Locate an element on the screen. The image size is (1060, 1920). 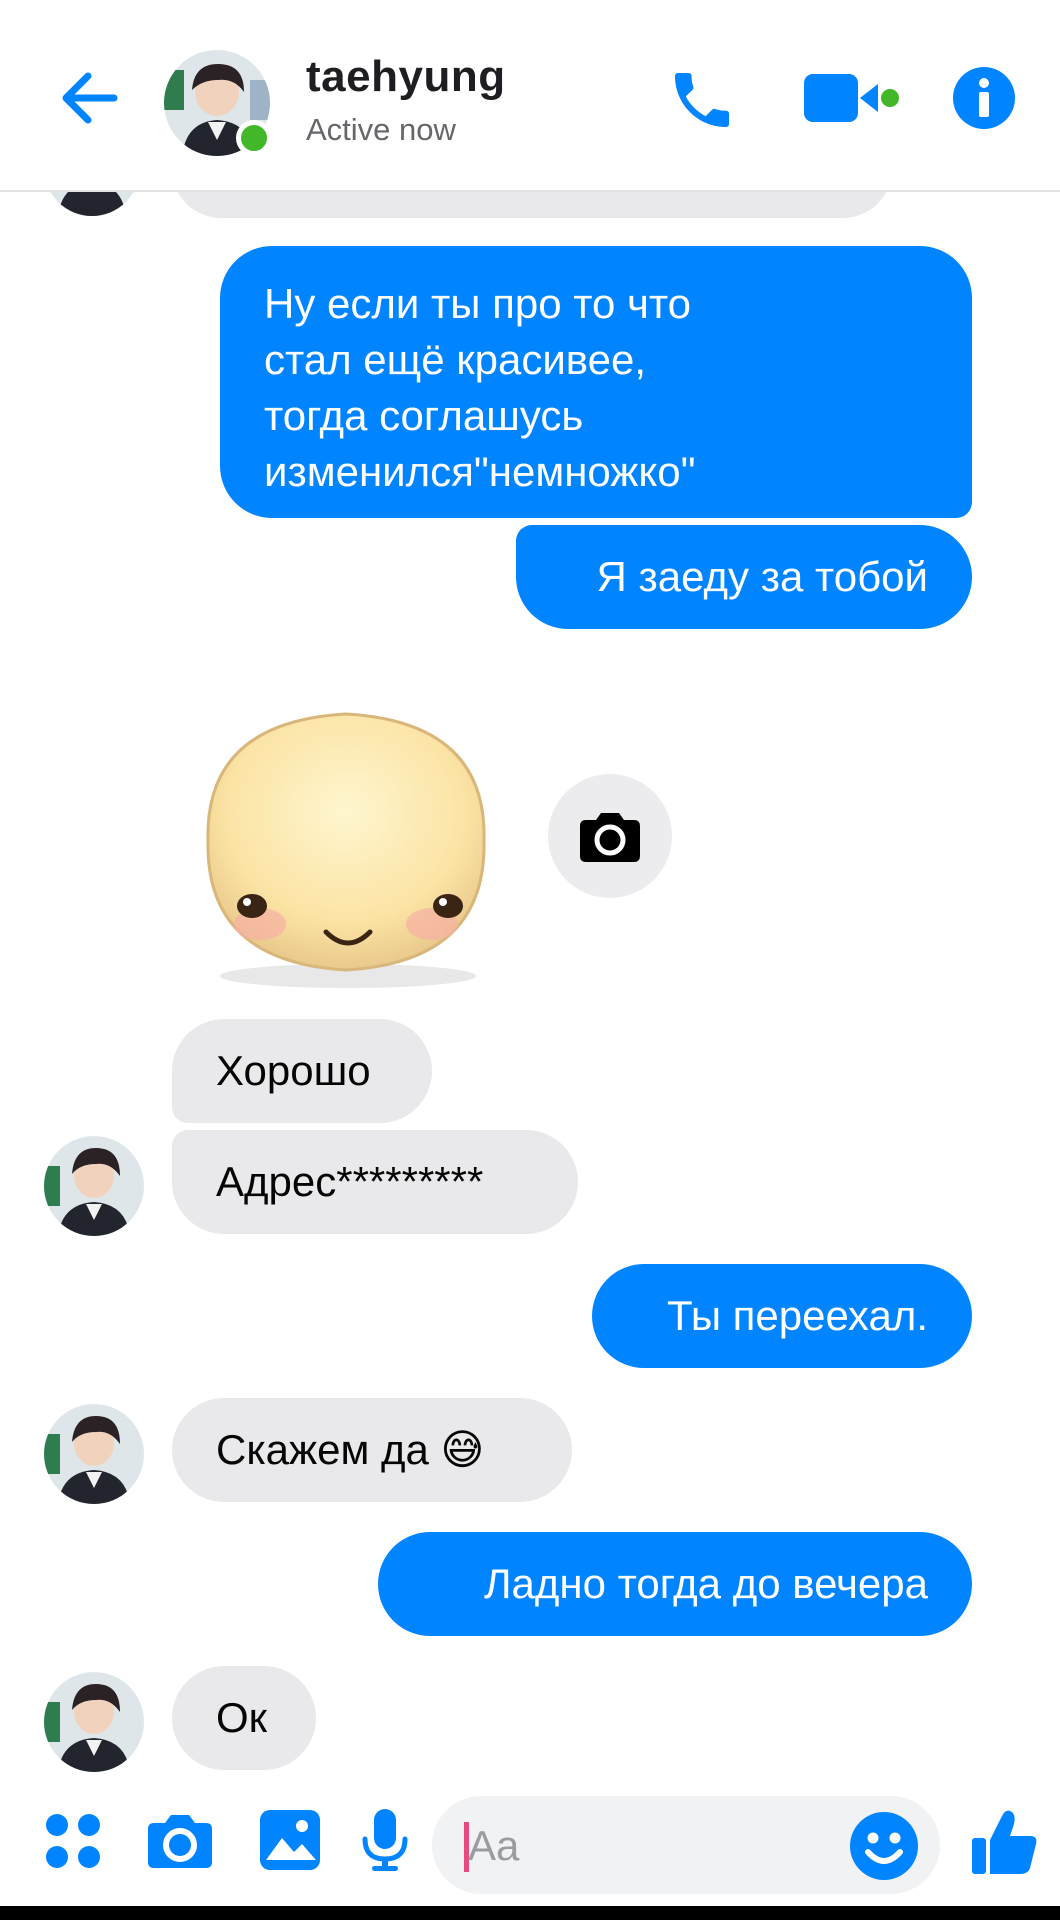
active-status: Active now is located at coordinates (381, 129).